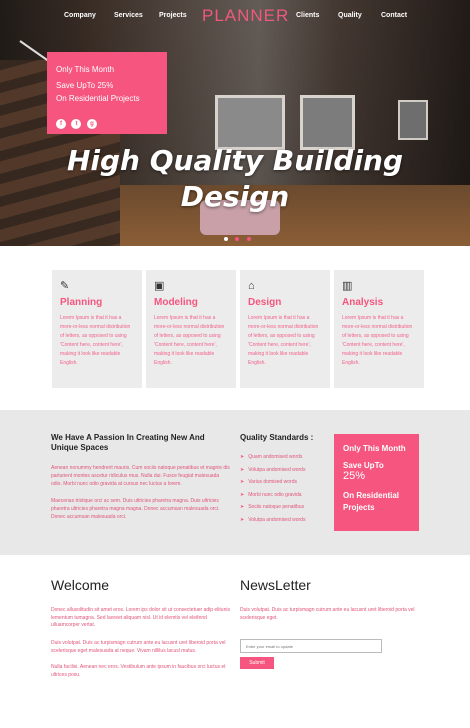  I want to click on quality-item: ➤ Morbi nunc odio gravida, so click(272, 495).